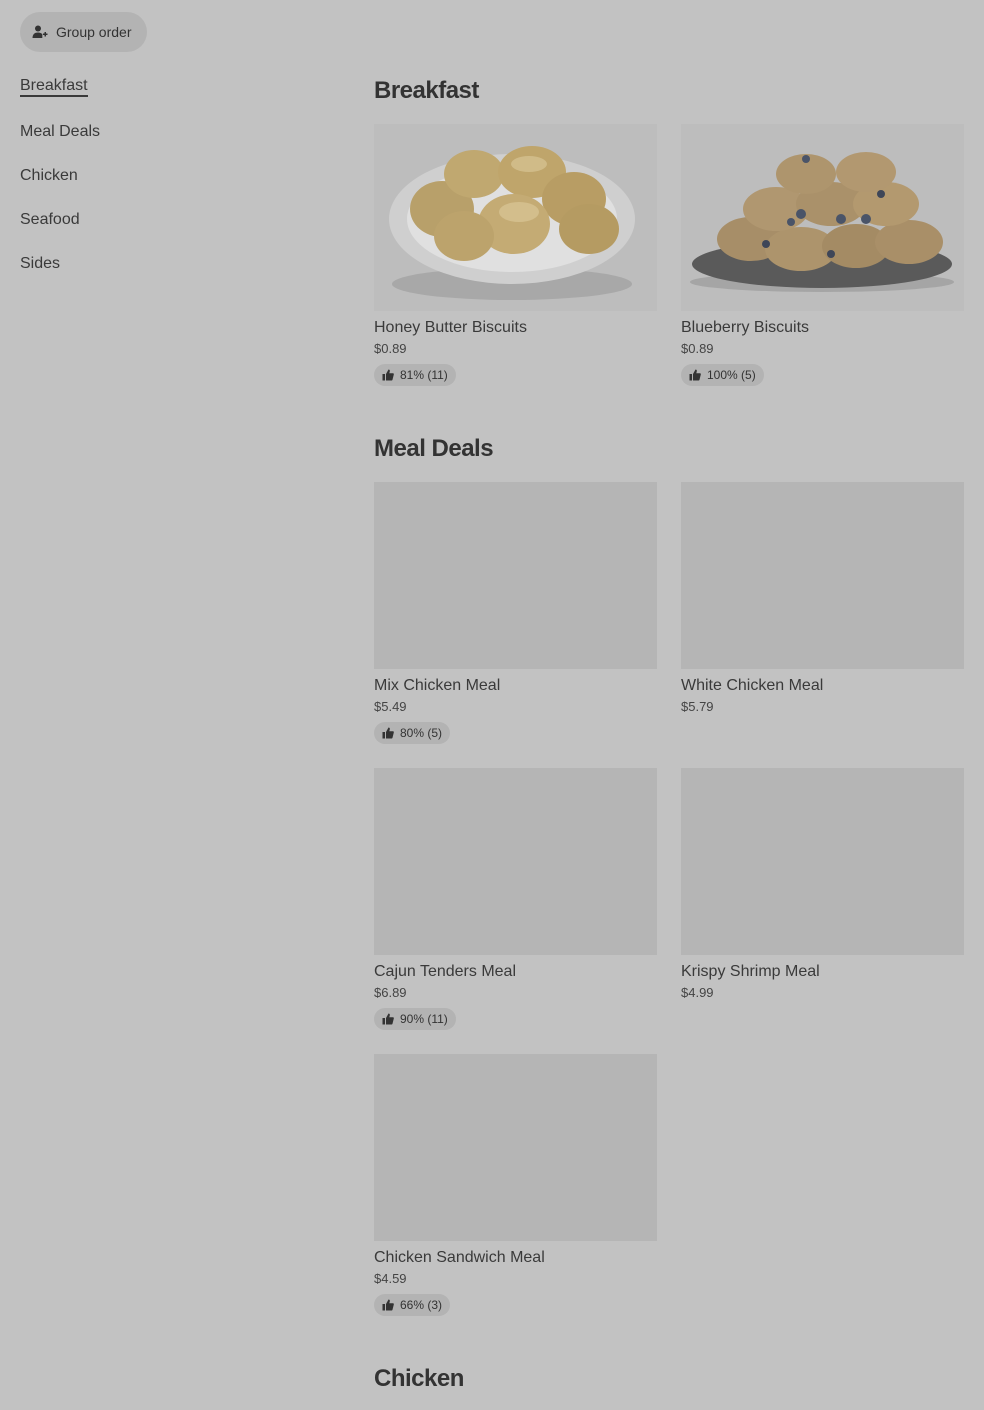 This screenshot has width=984, height=1410. Describe the element at coordinates (421, 733) in the screenshot. I see `rating-text: 80% (5)` at that location.